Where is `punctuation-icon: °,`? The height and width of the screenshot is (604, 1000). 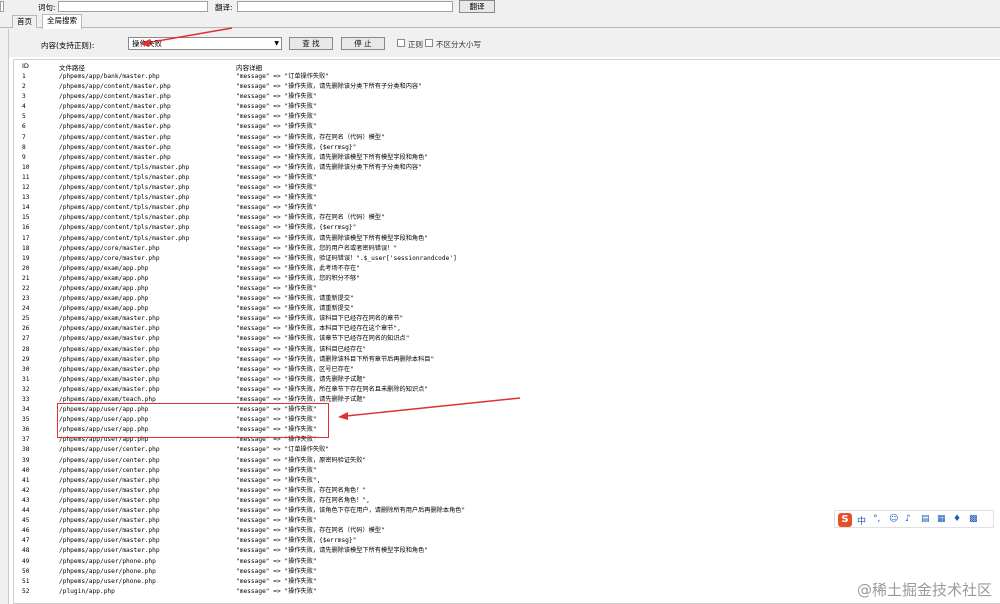 punctuation-icon: °, is located at coordinates (876, 519).